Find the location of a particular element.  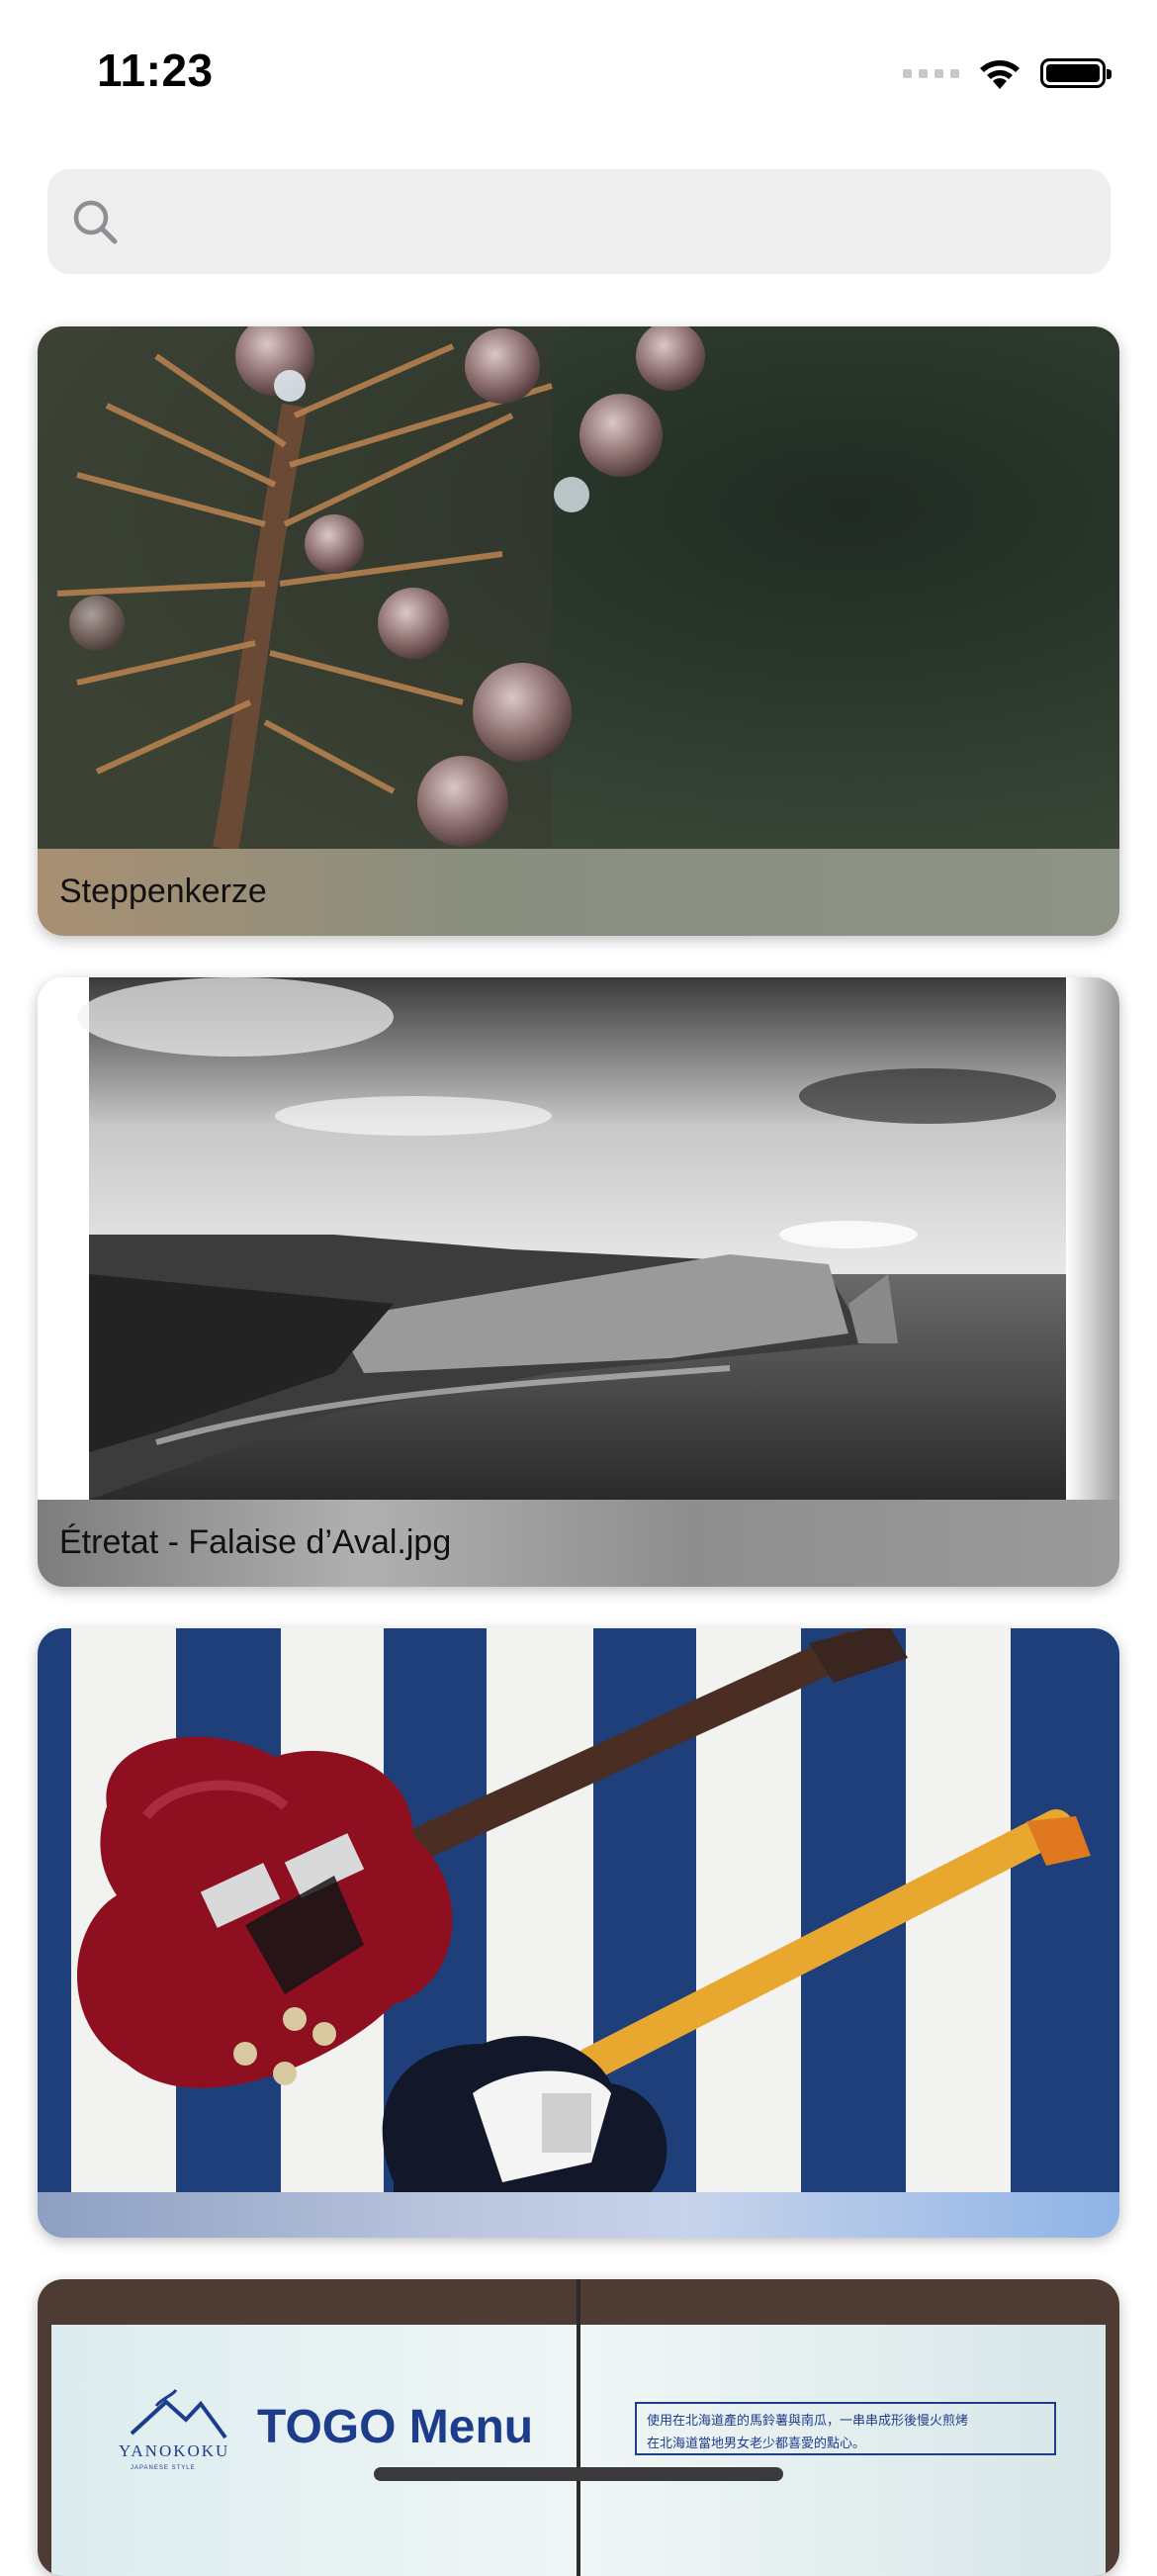

menu-sign-title: TOGO Menu is located at coordinates (395, 2427).